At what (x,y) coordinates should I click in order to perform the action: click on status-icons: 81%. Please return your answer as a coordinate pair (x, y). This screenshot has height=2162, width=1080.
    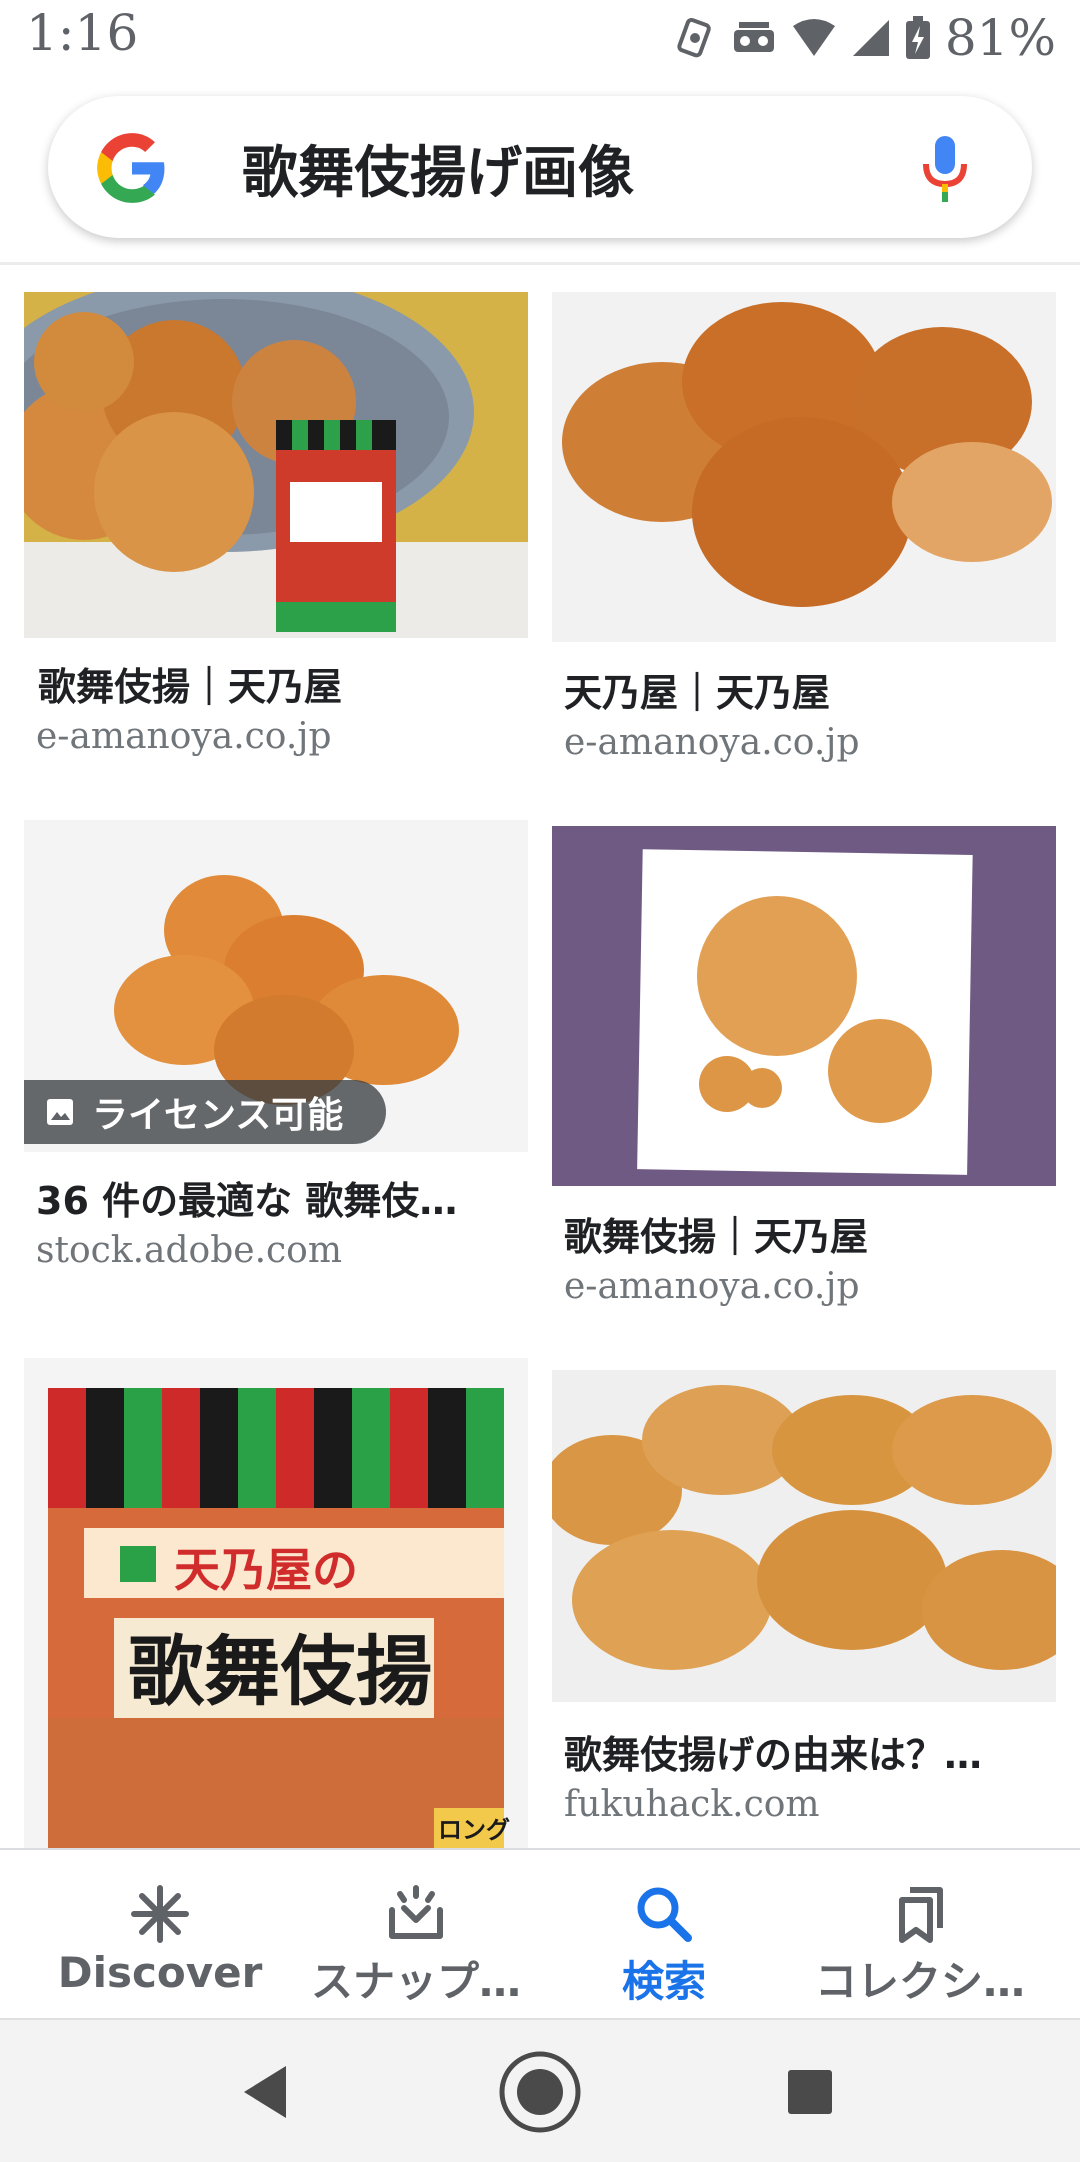
    Looking at the image, I should click on (864, 38).